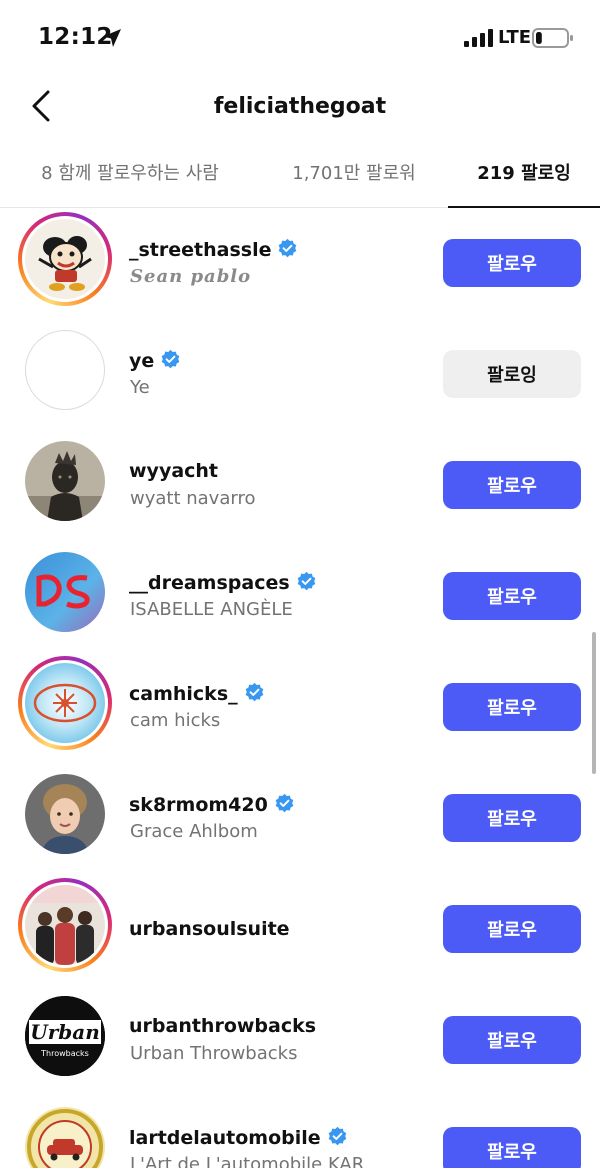 Image resolution: width=600 pixels, height=1168 pixels. What do you see at coordinates (515, 37) in the screenshot?
I see `network-type: LTE` at bounding box center [515, 37].